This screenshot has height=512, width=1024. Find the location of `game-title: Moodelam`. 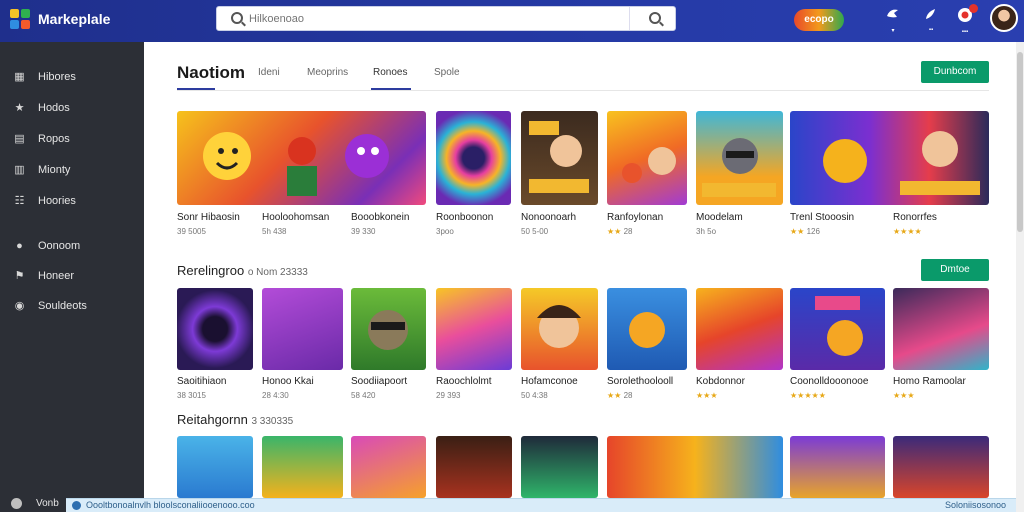

game-title: Moodelam is located at coordinates (719, 217).